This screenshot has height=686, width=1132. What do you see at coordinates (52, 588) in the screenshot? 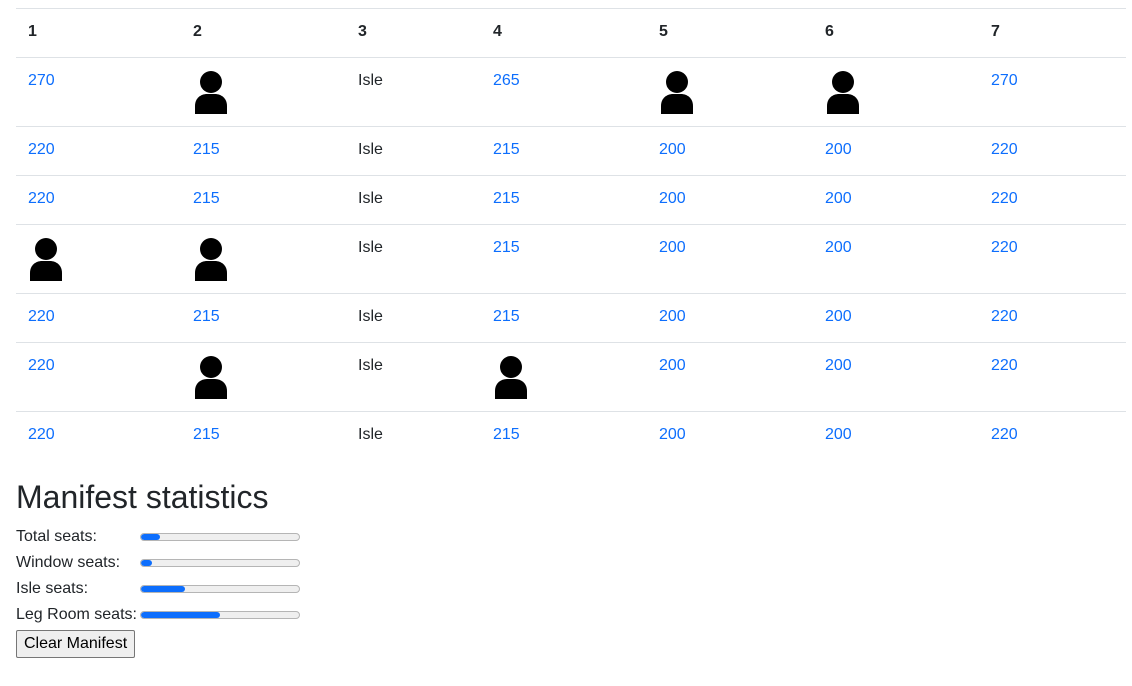
I see `stat-label: Isle seats:` at bounding box center [52, 588].